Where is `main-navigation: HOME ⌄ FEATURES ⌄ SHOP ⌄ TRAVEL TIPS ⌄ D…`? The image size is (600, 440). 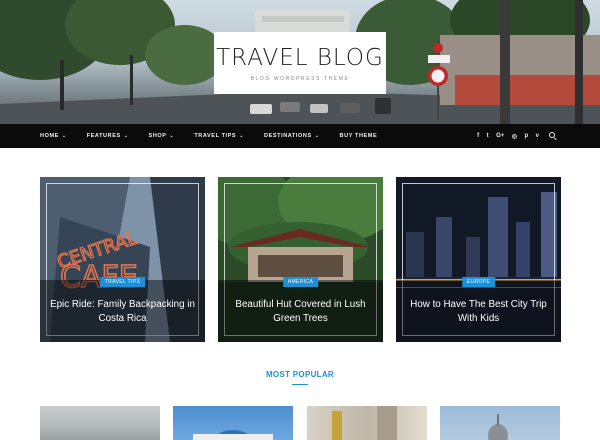 main-navigation: HOME ⌄ FEATURES ⌄ SHOP ⌄ TRAVEL TIPS ⌄ D… is located at coordinates (300, 136).